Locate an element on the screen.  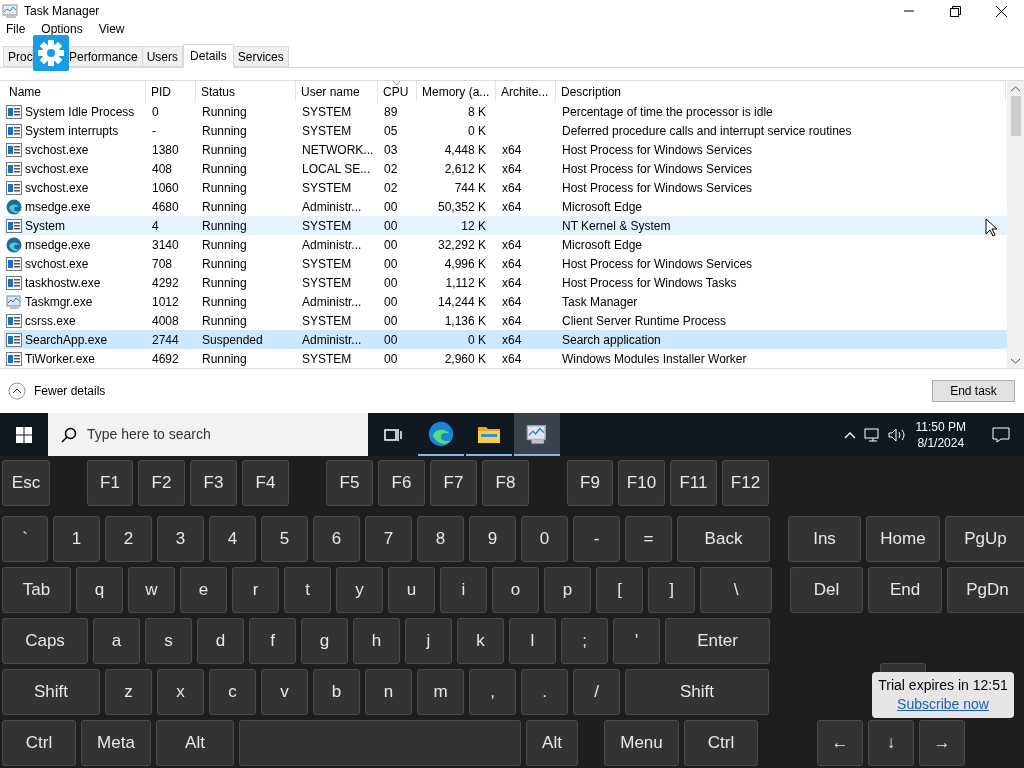
keyboard-key: 8 is located at coordinates (440, 539).